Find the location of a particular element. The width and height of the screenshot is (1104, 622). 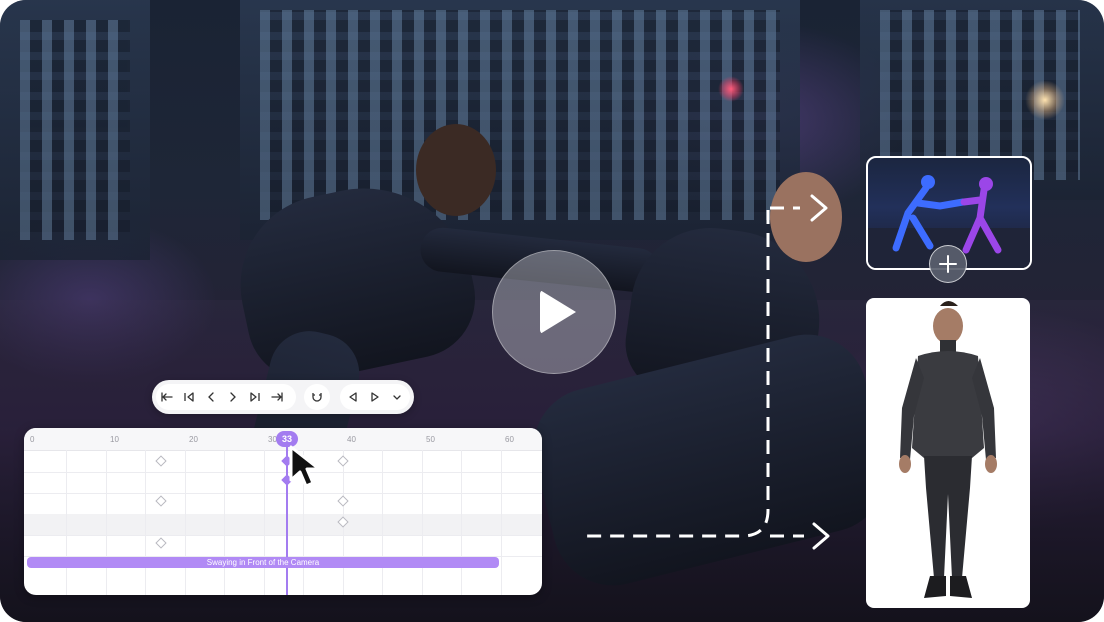

prev-keyframe-icon is located at coordinates (189, 397).